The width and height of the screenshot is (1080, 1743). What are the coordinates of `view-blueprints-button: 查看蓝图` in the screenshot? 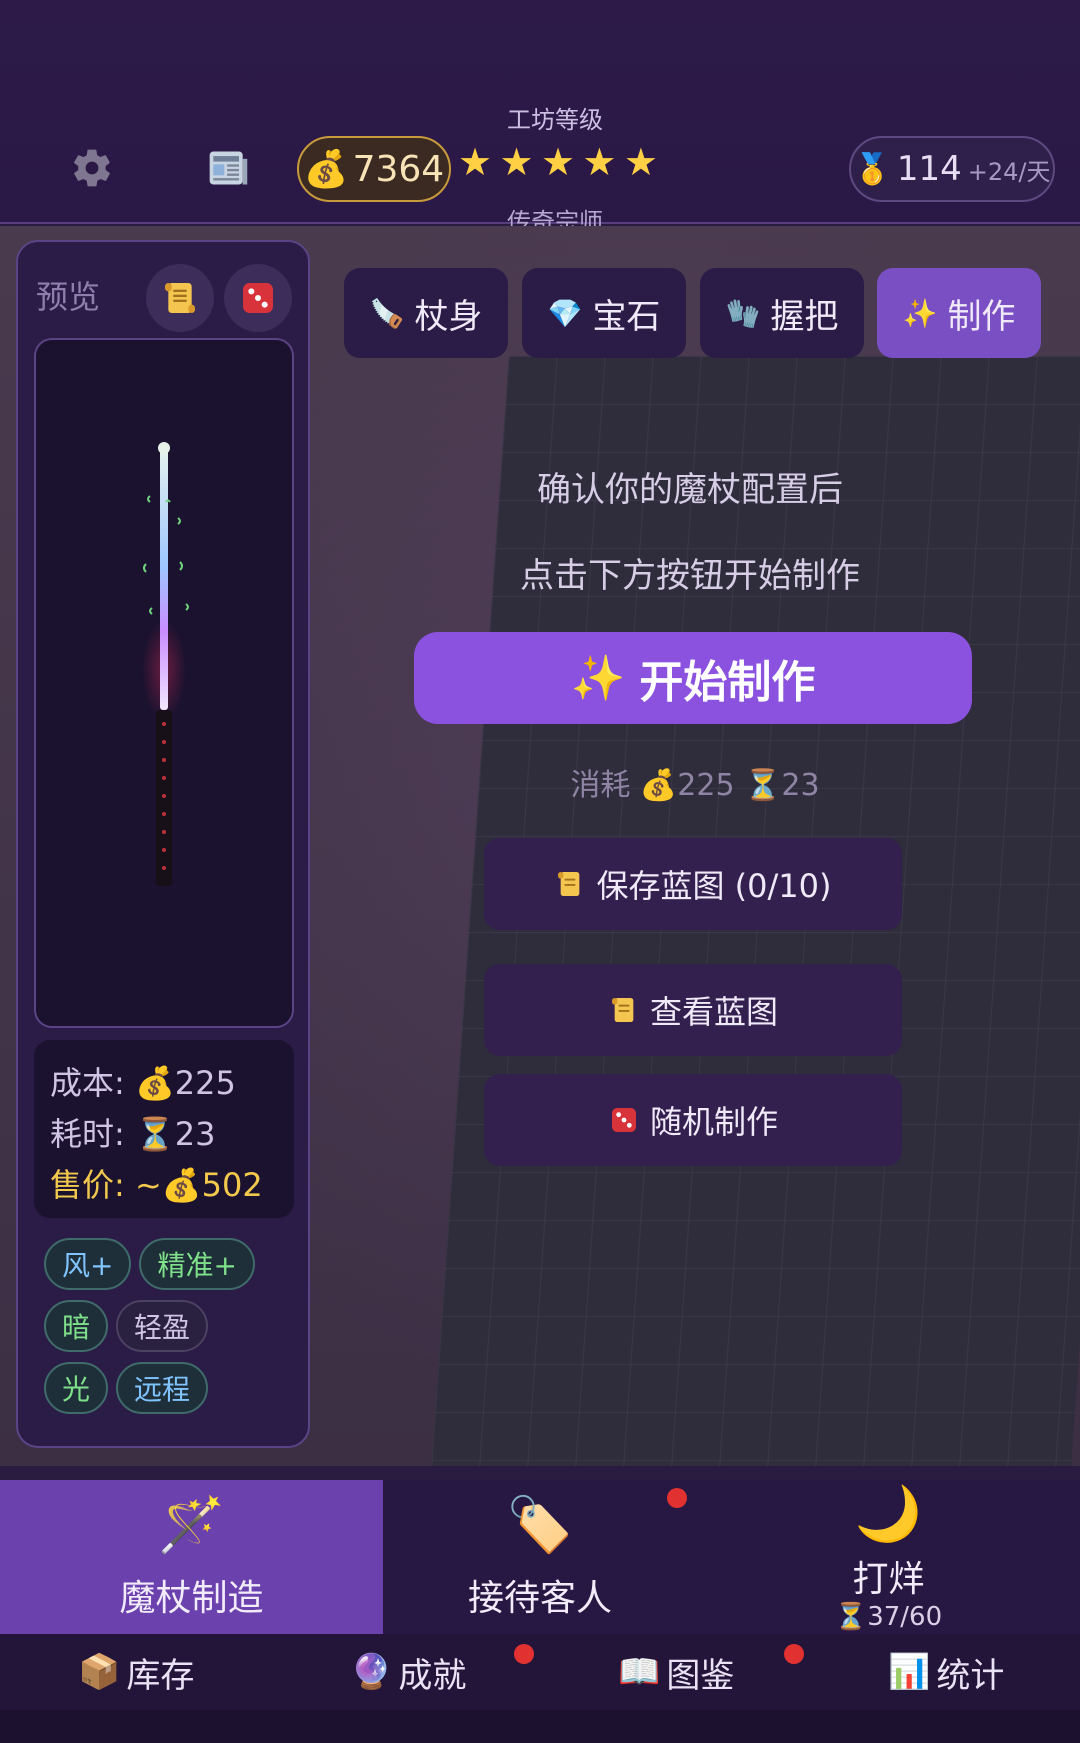 It's located at (693, 1010).